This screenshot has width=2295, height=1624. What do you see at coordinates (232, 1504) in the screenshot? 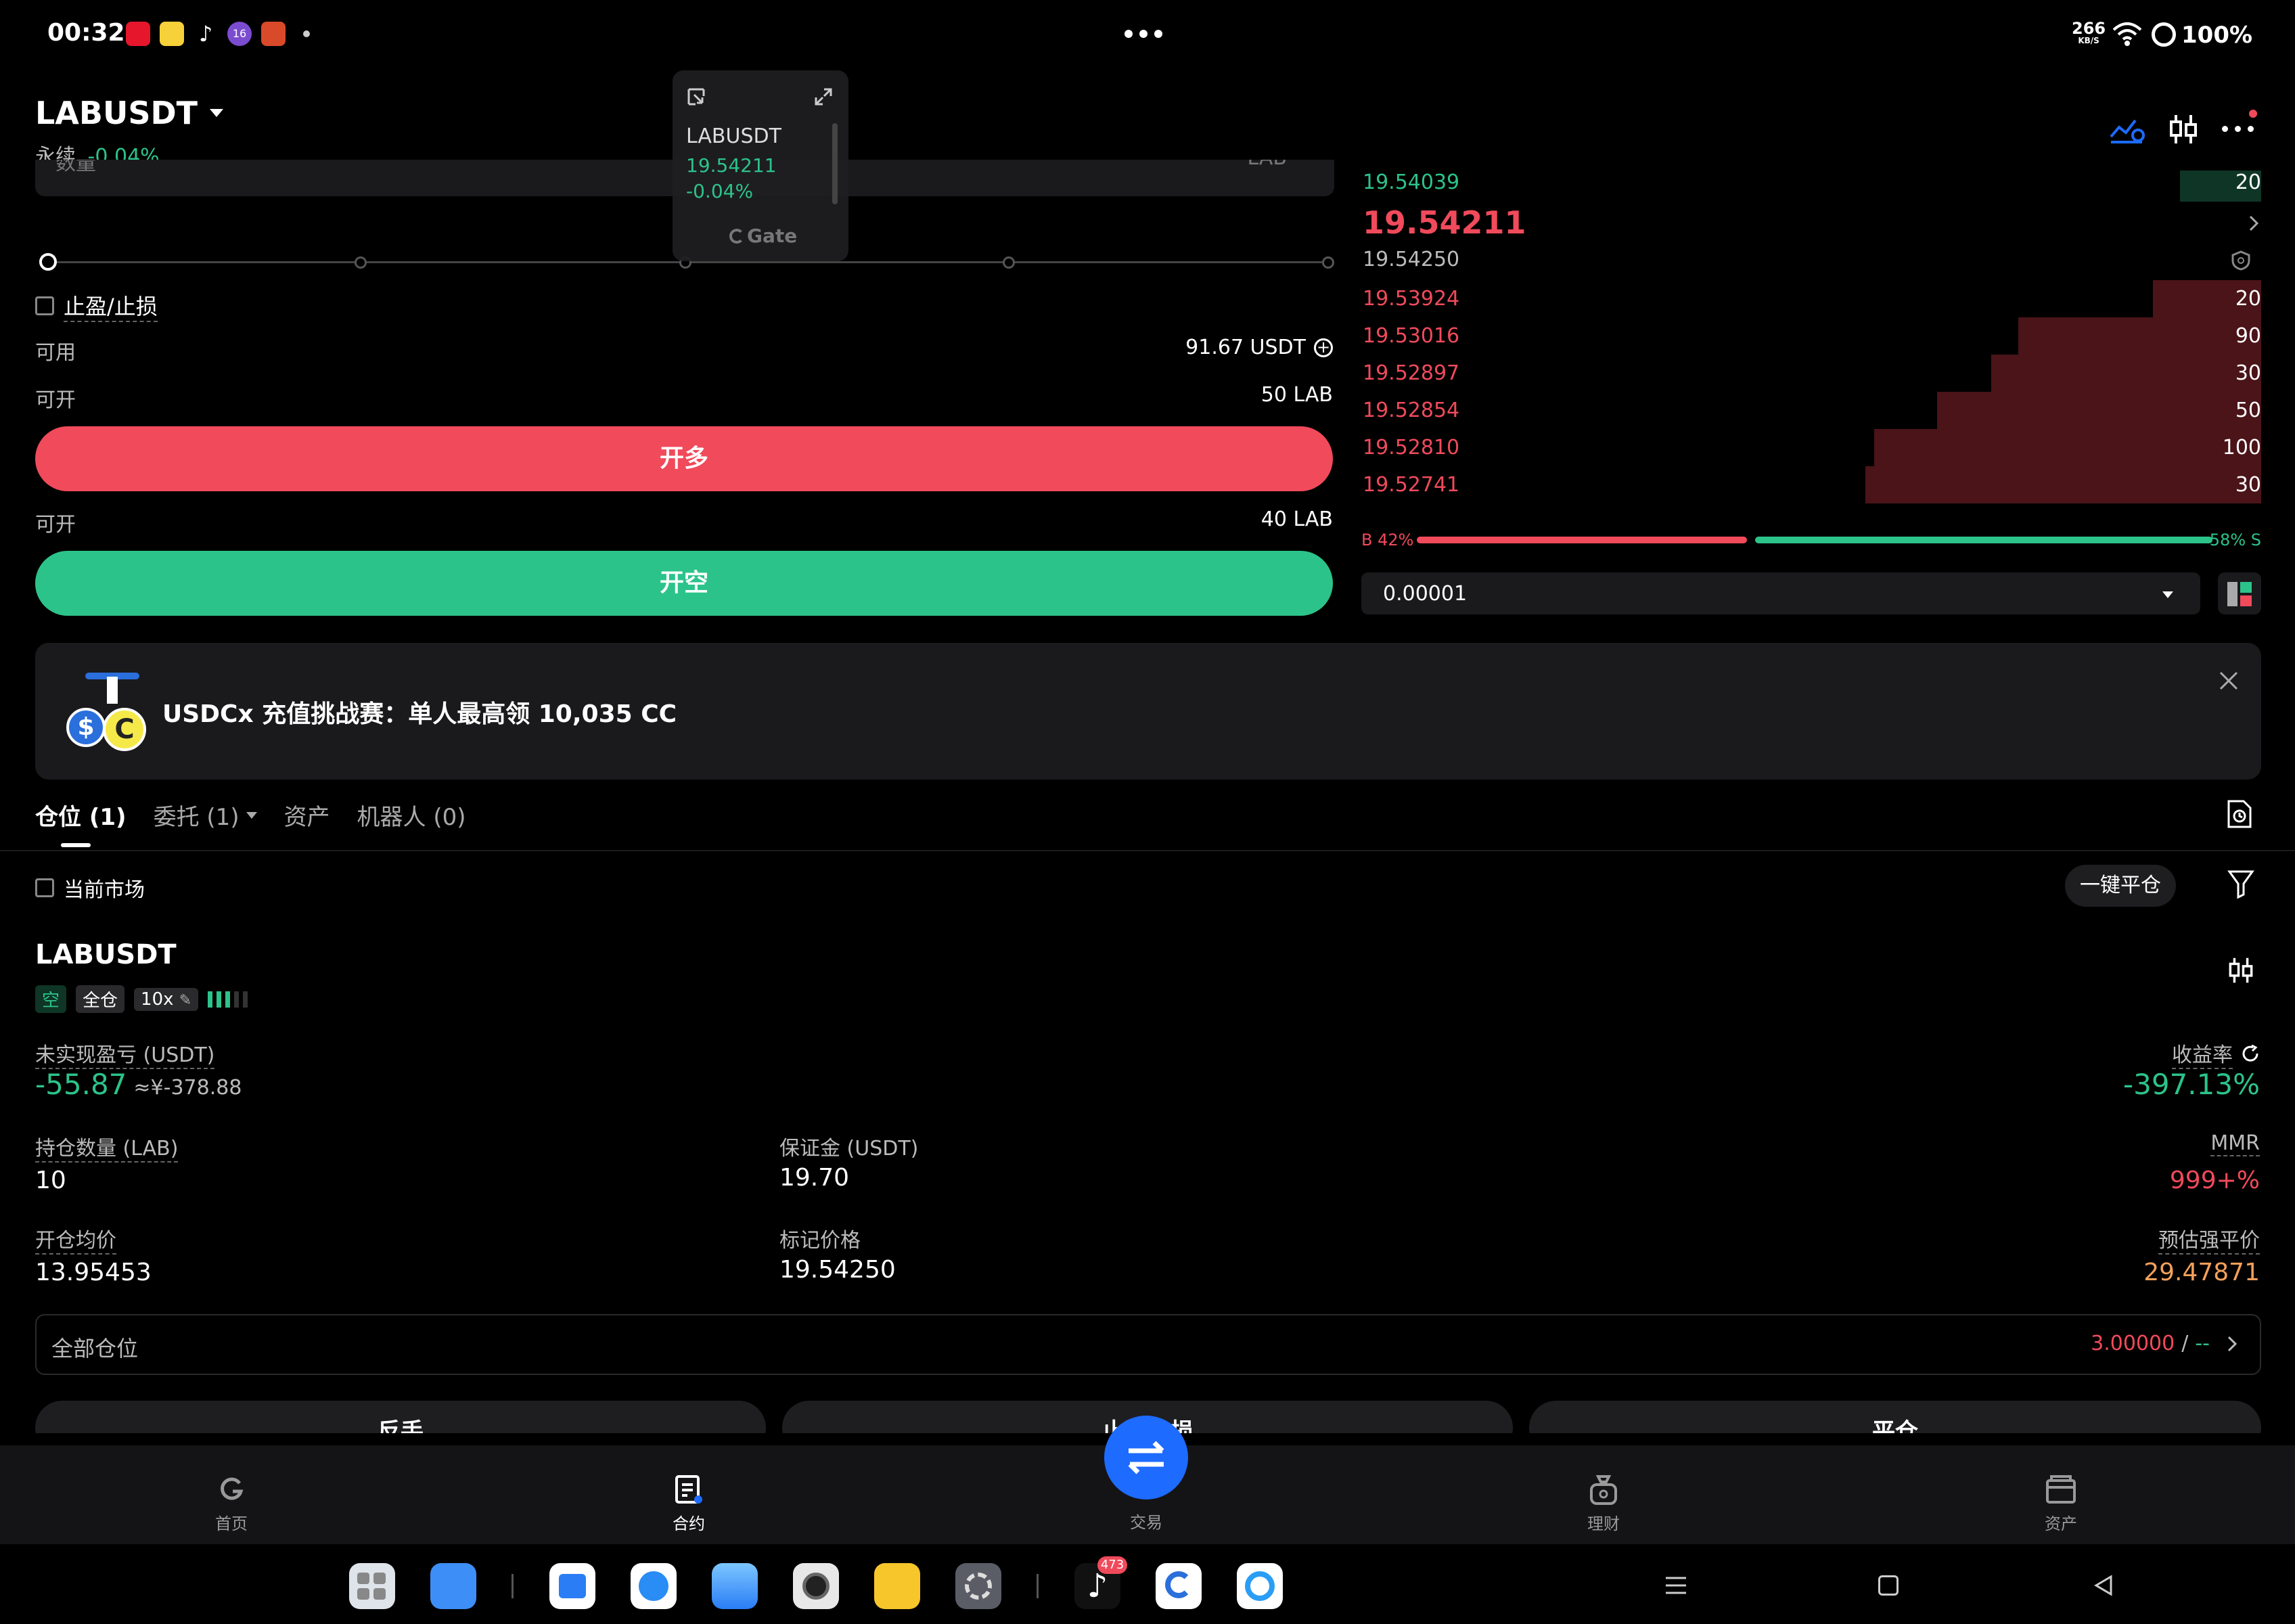
I see `nav-home: 首页` at bounding box center [232, 1504].